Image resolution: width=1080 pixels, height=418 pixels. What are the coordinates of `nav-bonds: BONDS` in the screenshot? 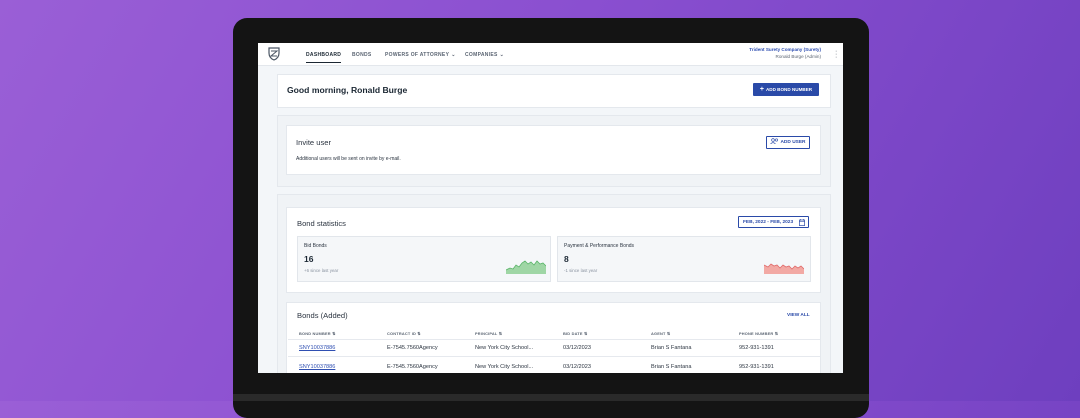 It's located at (362, 54).